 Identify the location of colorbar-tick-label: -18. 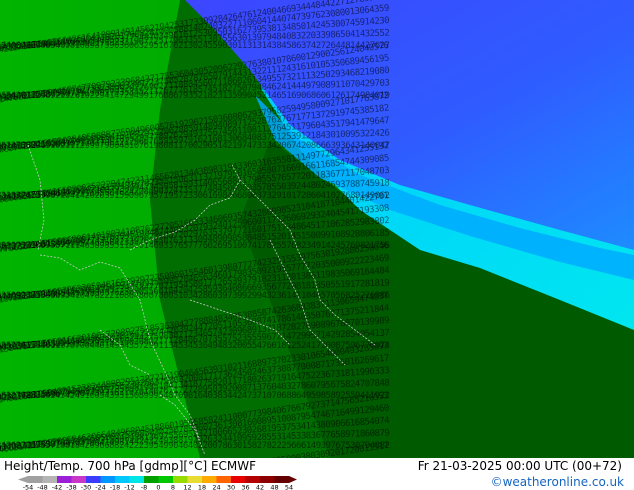
(115, 487).